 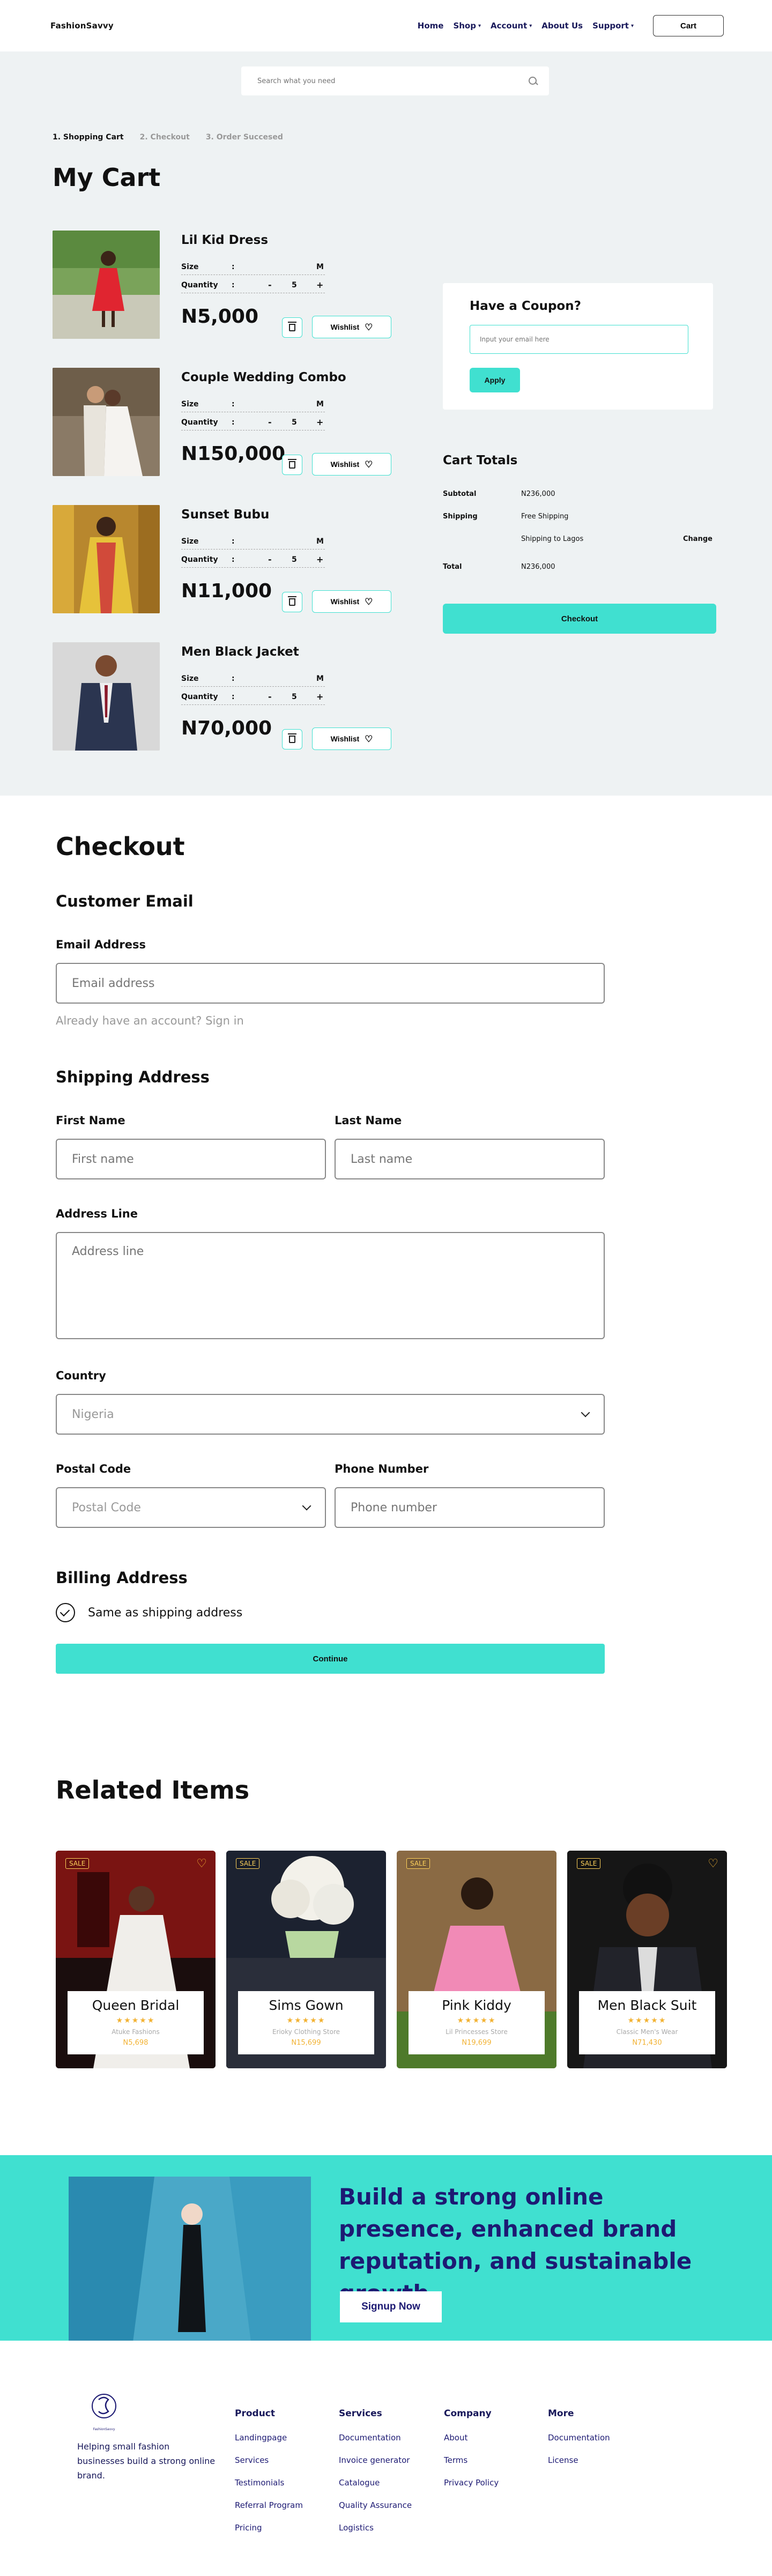 I want to click on footer-link: Invoice generator, so click(x=375, y=2460).